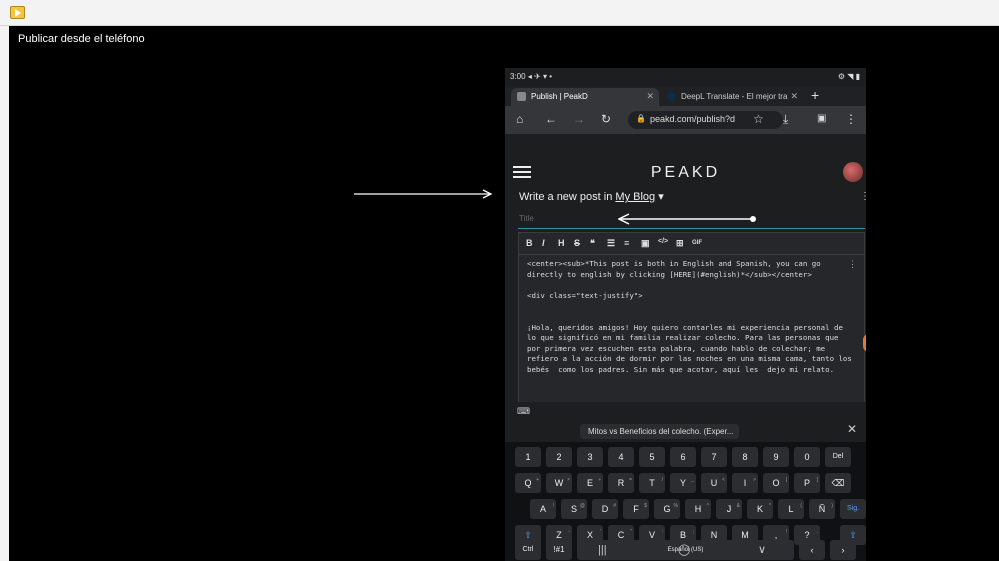 The width and height of the screenshot is (999, 561). I want to click on delete-key: Del, so click(838, 457).